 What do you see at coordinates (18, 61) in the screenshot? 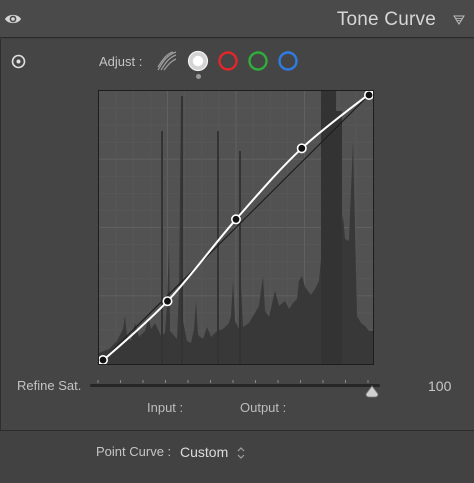
I see `targeted-adjustment-tool-icon` at bounding box center [18, 61].